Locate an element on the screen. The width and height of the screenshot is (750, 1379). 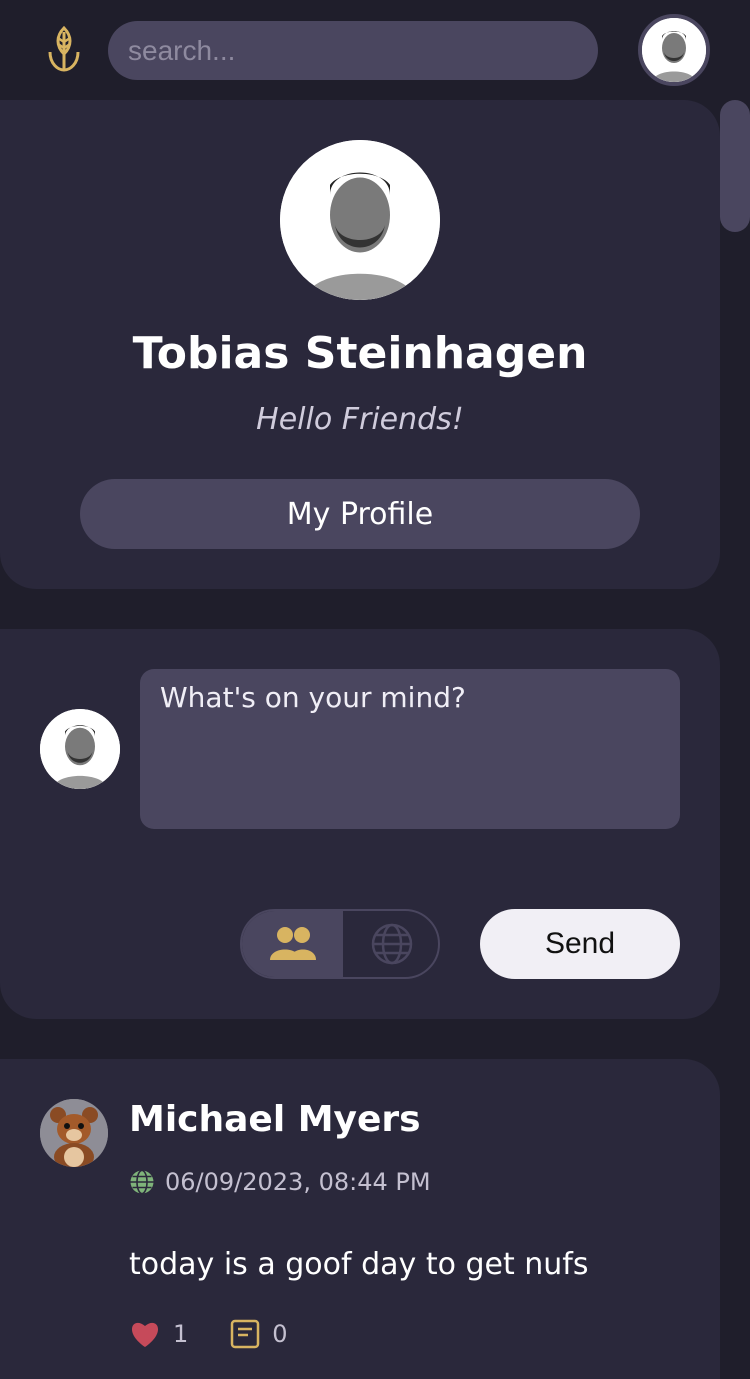
friends-icon is located at coordinates (292, 943).